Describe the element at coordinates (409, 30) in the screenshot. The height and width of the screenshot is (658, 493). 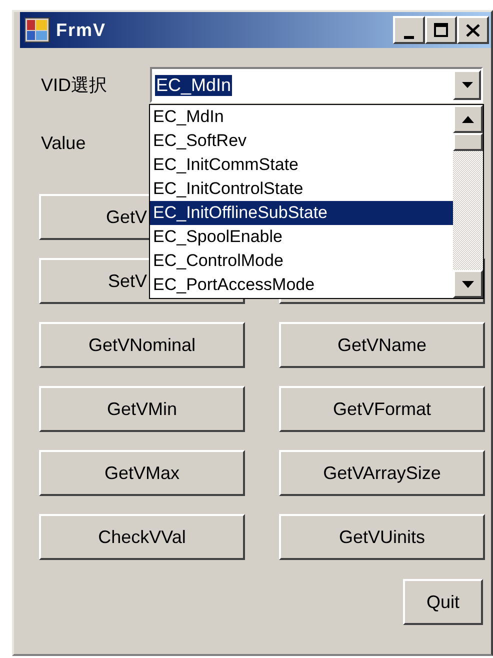
I see `minimize-button` at that location.